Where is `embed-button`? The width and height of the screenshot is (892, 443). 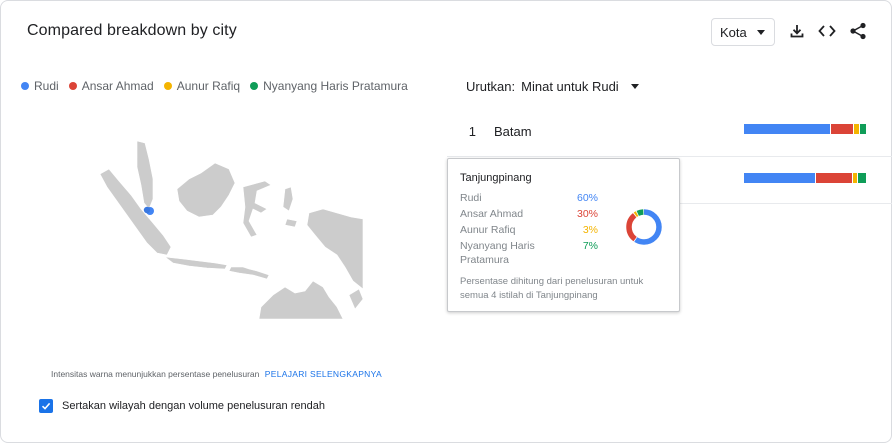
embed-button is located at coordinates (827, 31).